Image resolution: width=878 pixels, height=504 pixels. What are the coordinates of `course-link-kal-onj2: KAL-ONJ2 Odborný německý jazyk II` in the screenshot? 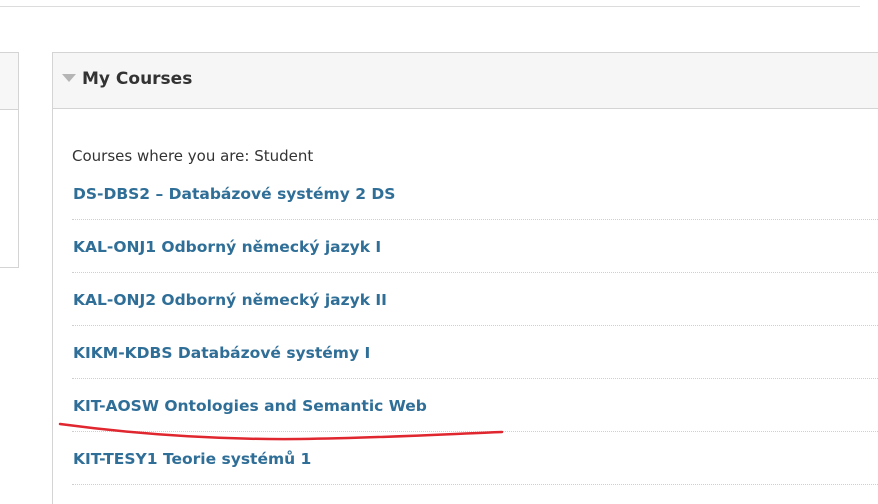 It's located at (230, 300).